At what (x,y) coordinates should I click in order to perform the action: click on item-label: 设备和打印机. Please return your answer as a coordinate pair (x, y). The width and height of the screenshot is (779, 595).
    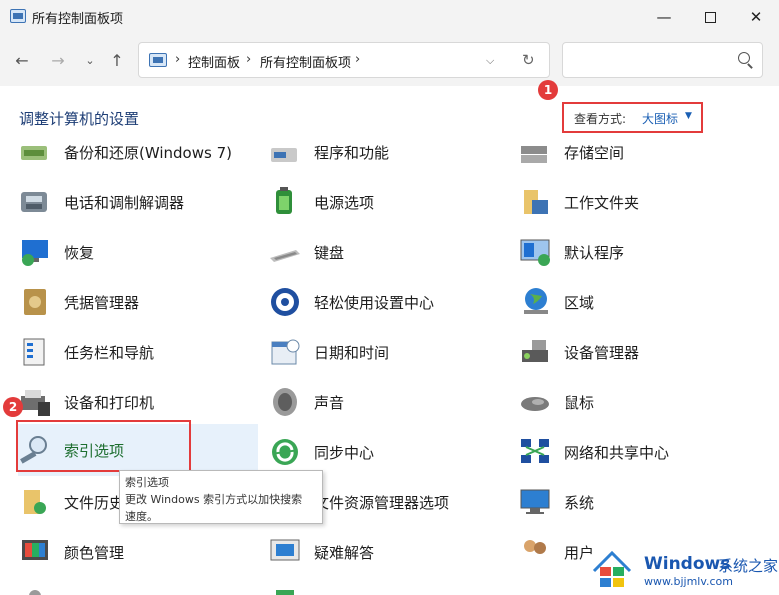
    Looking at the image, I should click on (109, 403).